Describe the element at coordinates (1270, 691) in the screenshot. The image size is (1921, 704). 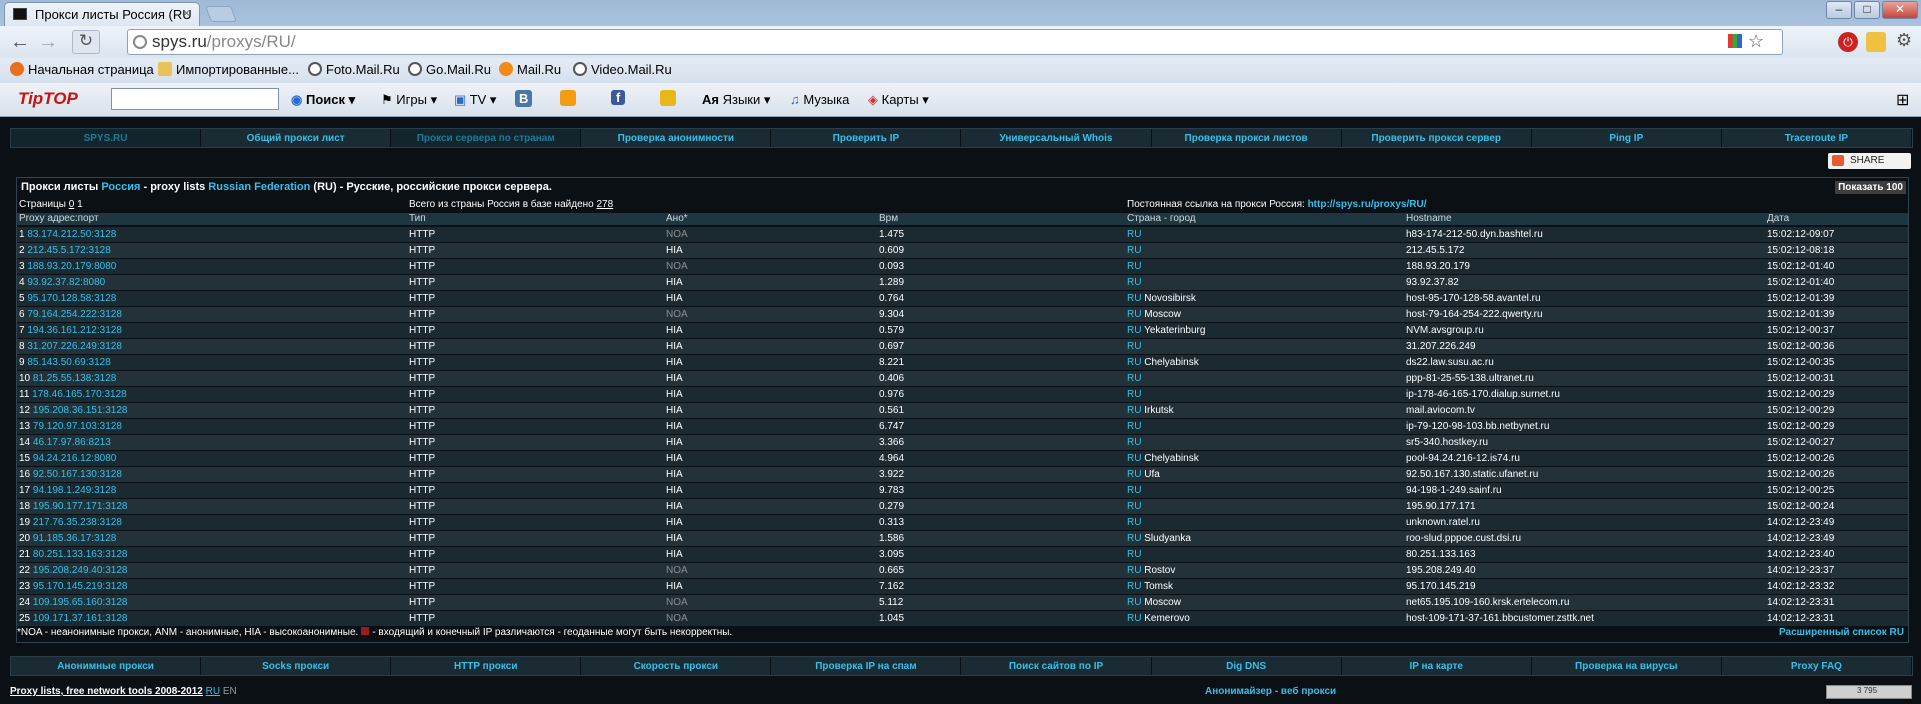
I see `anonymizer-link: Анонимайзер - веб прокси` at that location.